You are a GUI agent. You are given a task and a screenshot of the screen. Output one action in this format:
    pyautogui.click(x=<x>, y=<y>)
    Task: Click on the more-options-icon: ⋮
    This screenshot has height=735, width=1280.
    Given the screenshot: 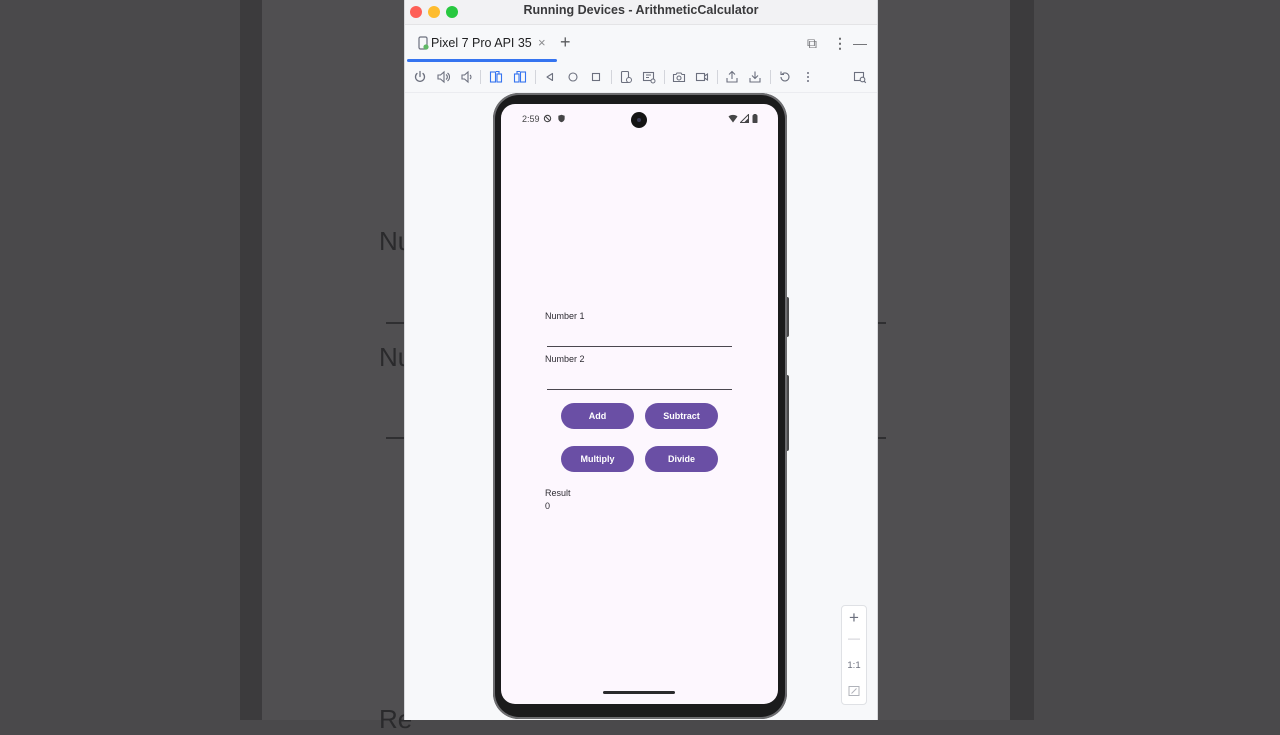 What is the action you would take?
    pyautogui.click(x=840, y=43)
    